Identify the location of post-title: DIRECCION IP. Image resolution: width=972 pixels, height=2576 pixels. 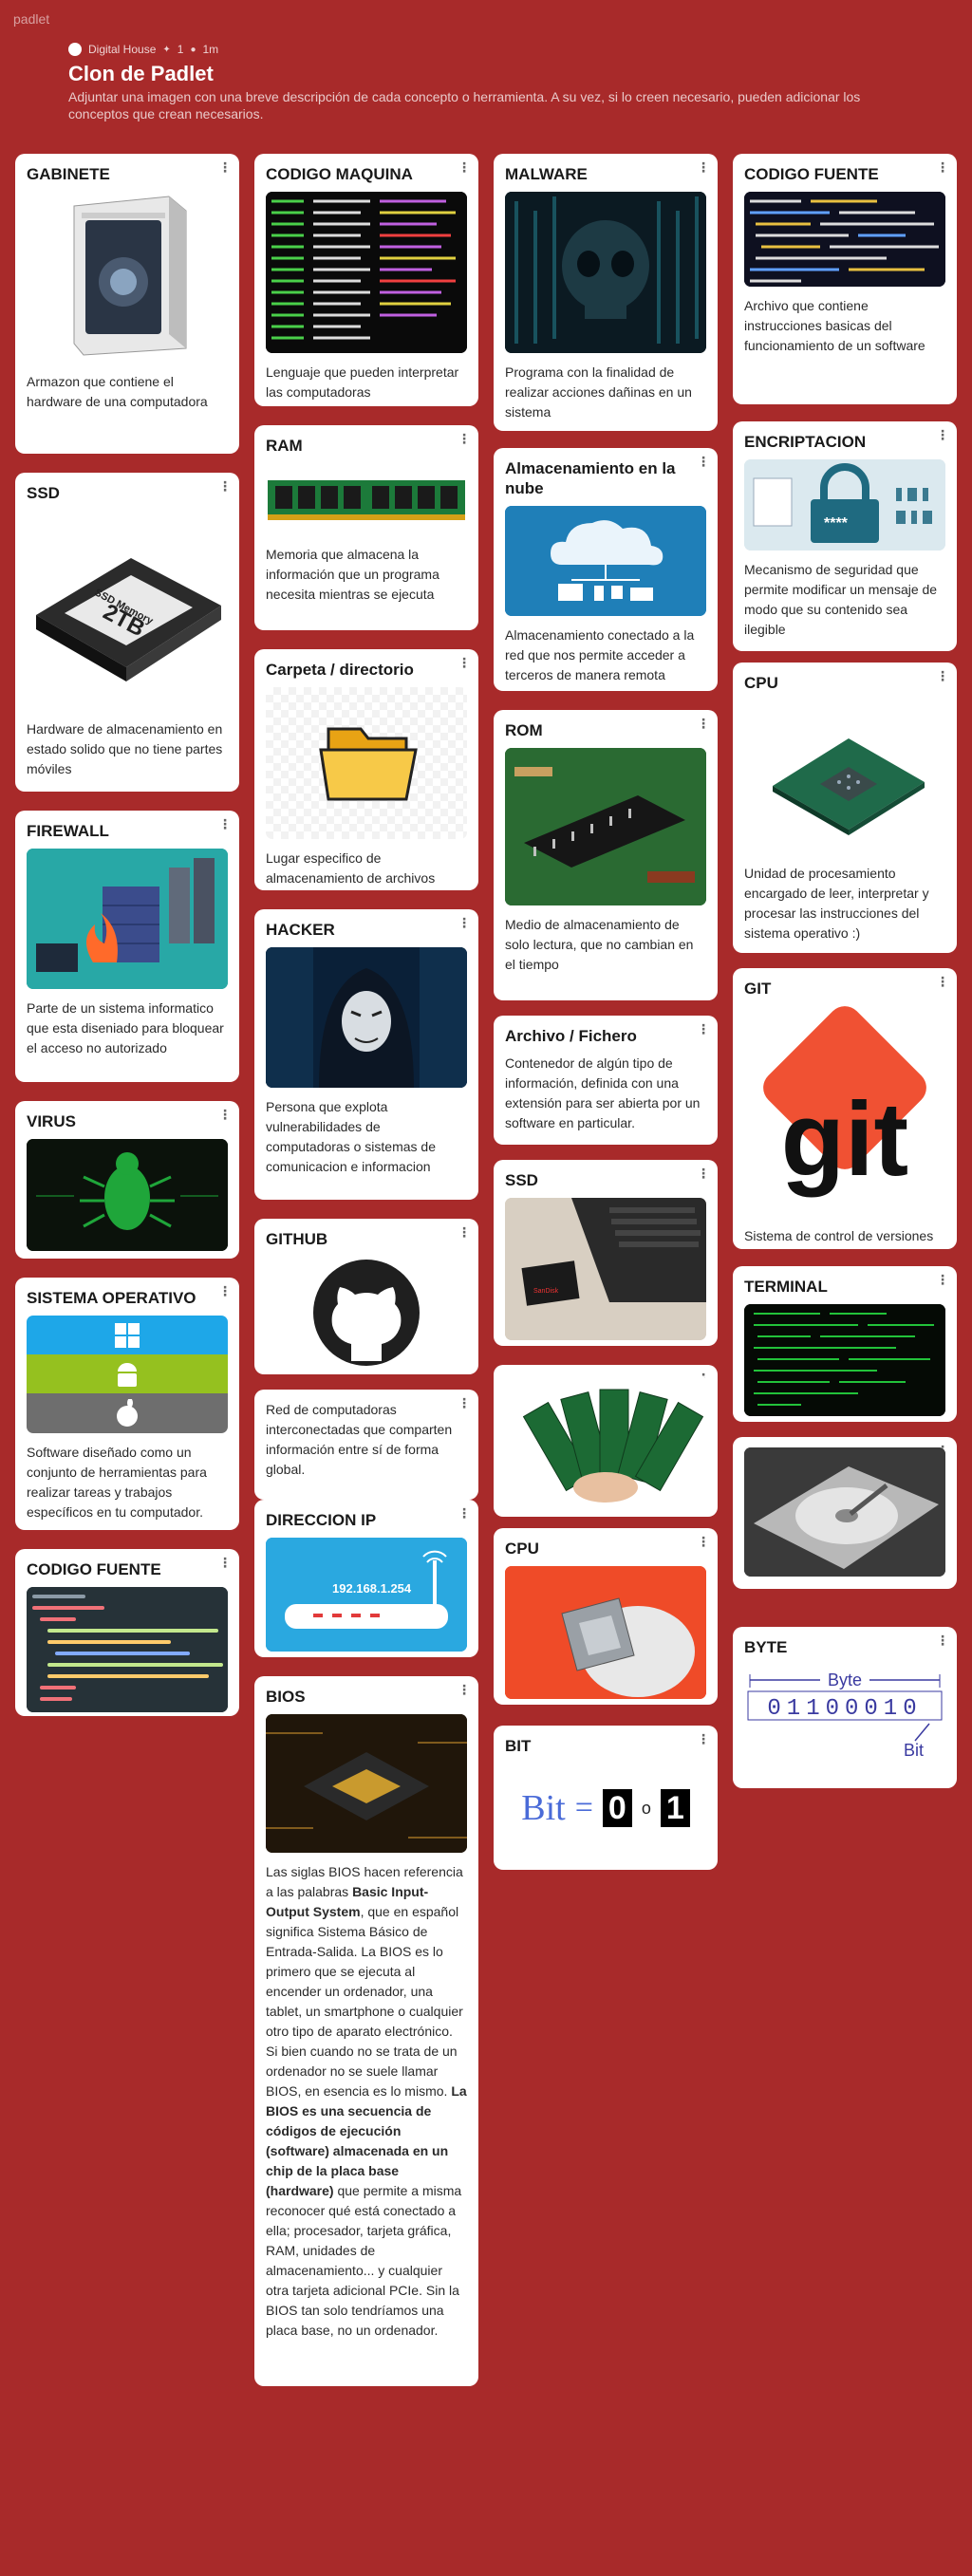
(321, 1520).